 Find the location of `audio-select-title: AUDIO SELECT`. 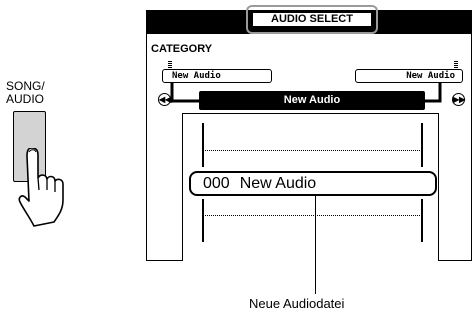

audio-select-title: AUDIO SELECT is located at coordinates (312, 19).